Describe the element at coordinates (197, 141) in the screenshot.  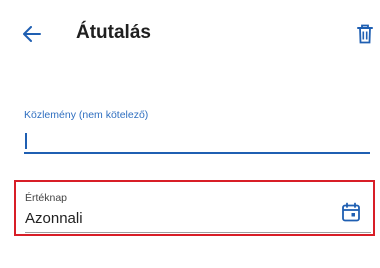
I see `memo-input` at that location.